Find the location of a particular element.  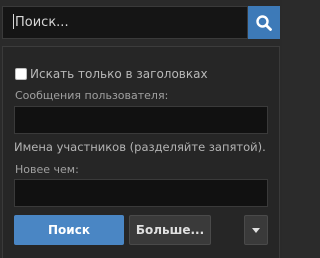

caret-down-icon is located at coordinates (256, 230).